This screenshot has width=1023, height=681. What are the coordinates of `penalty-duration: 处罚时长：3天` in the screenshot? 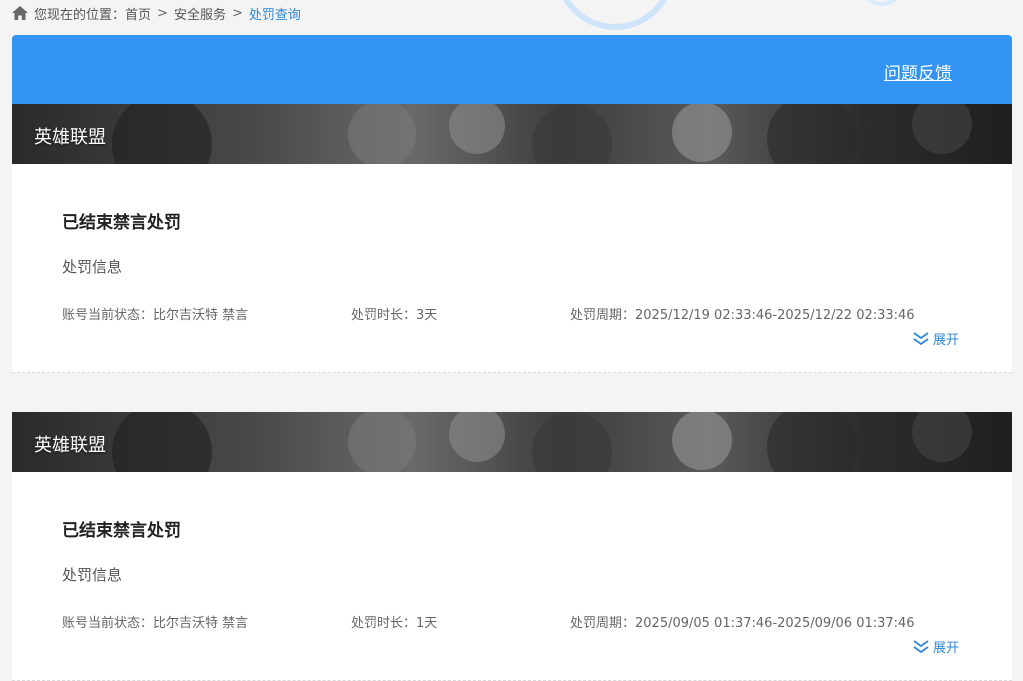 It's located at (394, 315).